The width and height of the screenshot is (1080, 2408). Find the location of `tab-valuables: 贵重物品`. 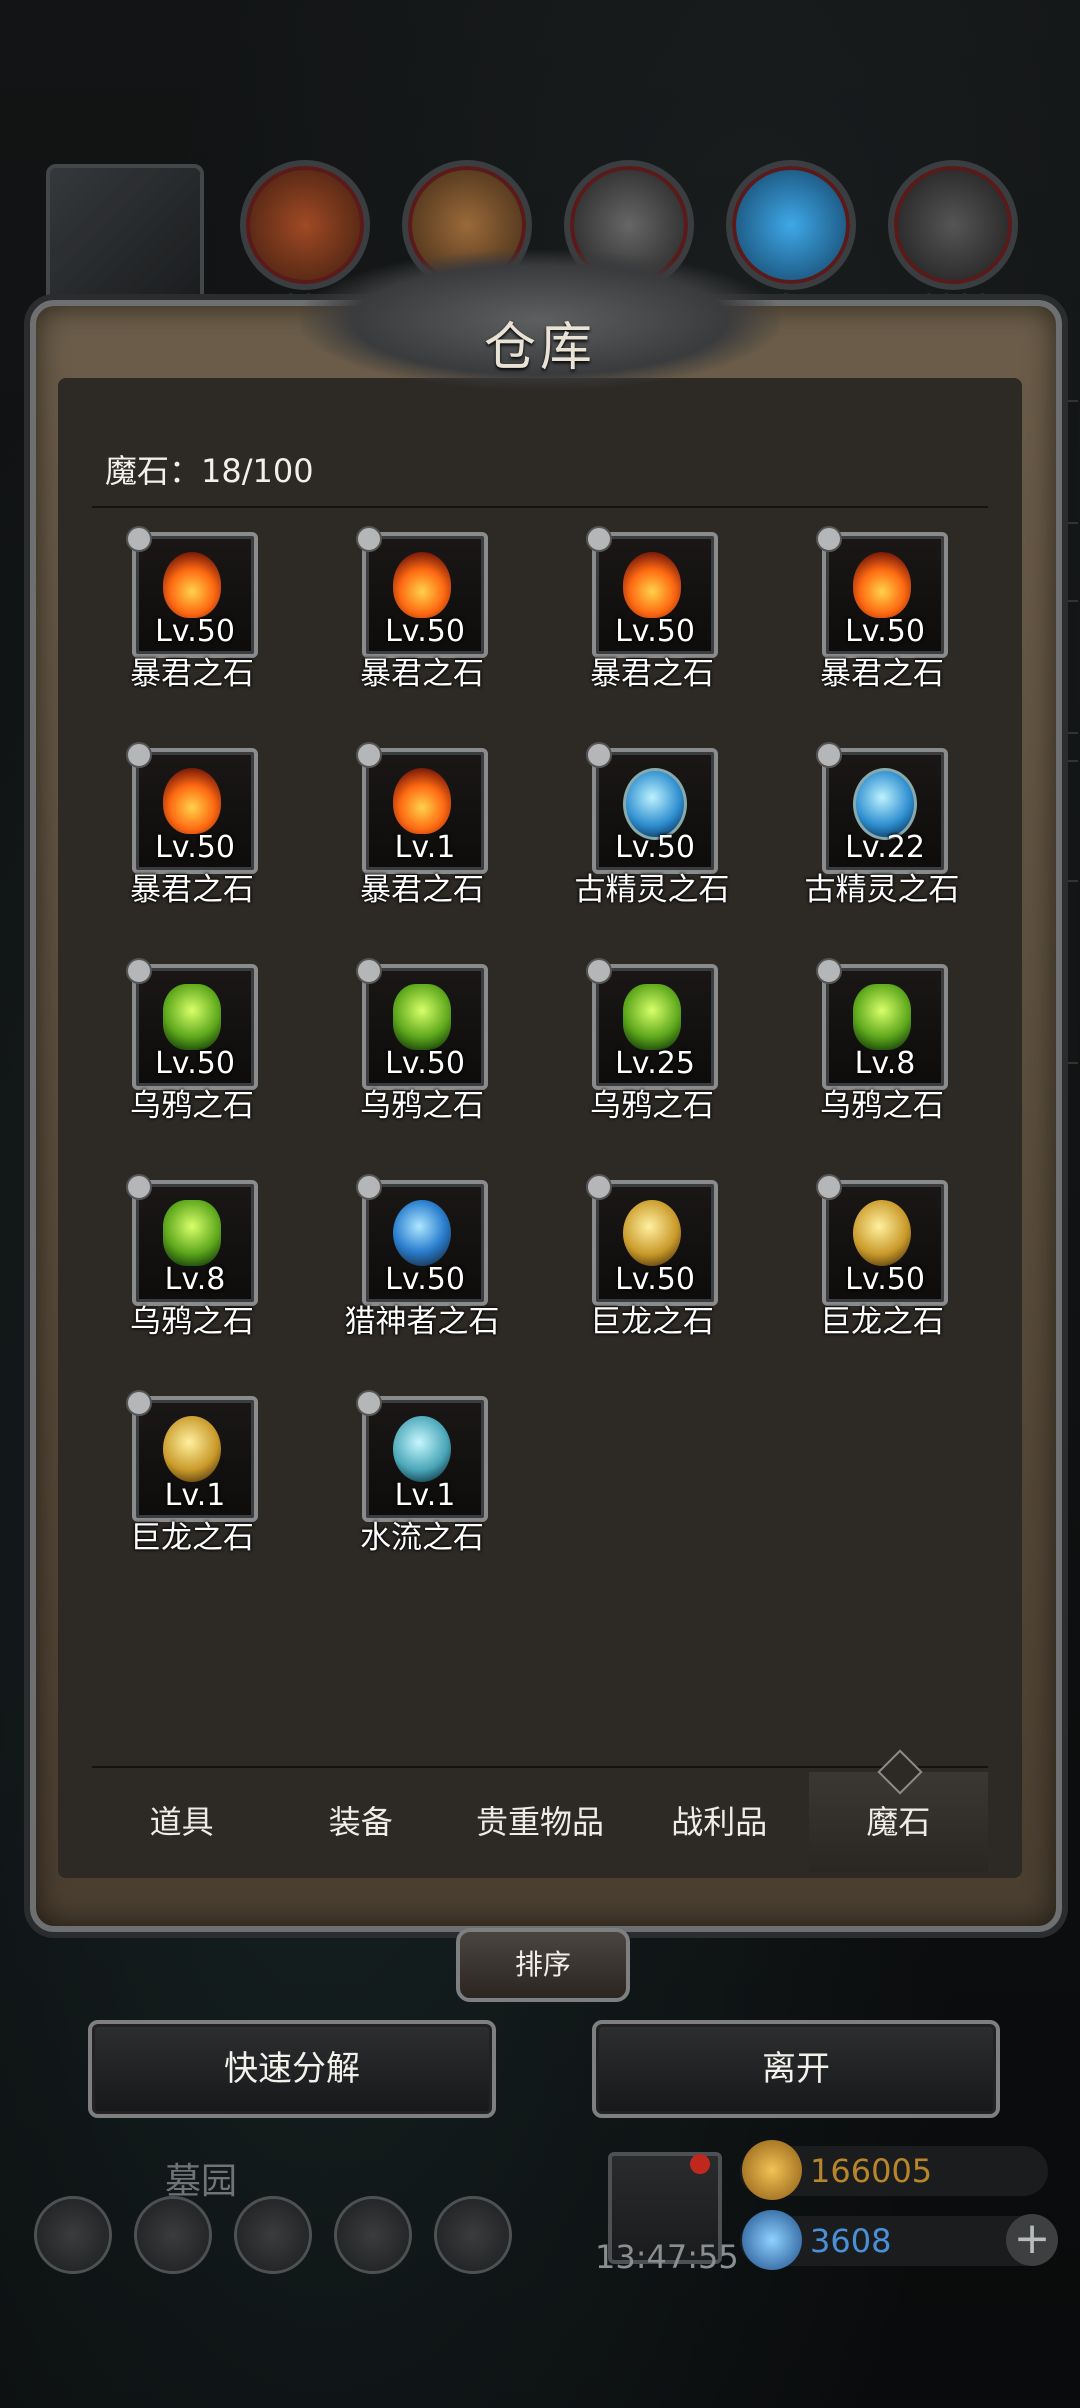

tab-valuables: 贵重物品 is located at coordinates (539, 1822).